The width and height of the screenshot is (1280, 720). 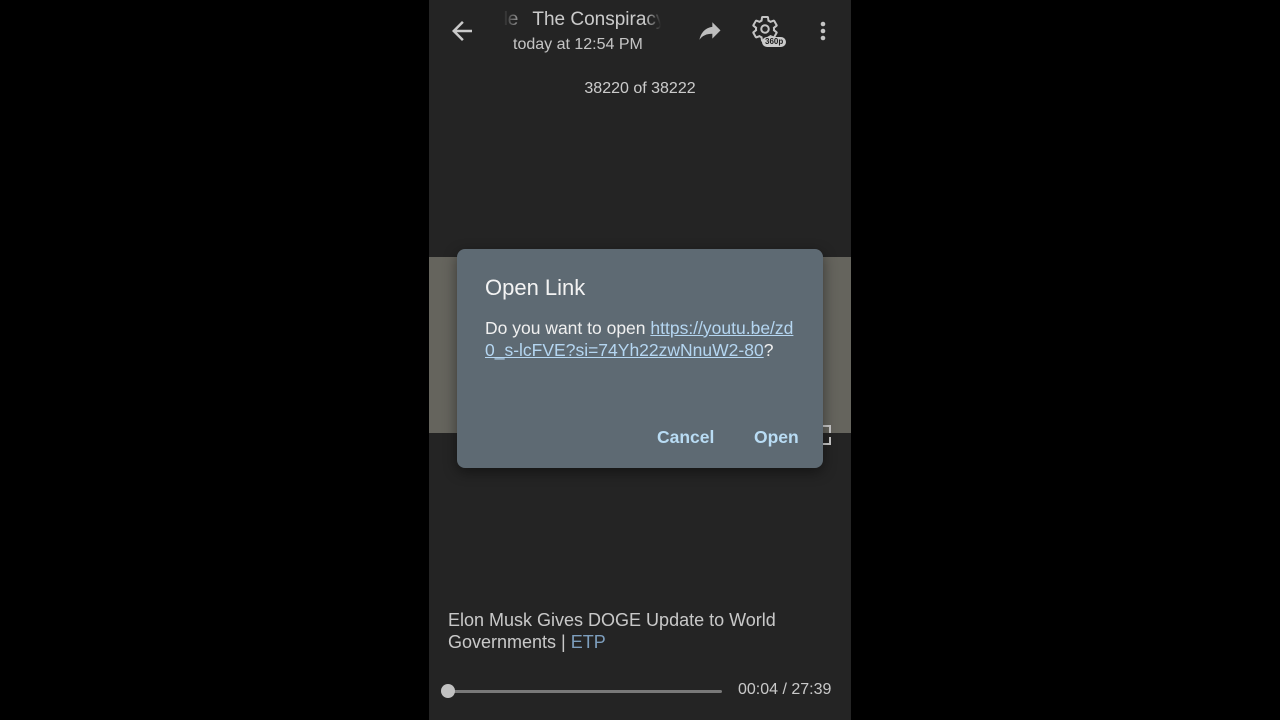 I want to click on open-button: Open, so click(x=776, y=437).